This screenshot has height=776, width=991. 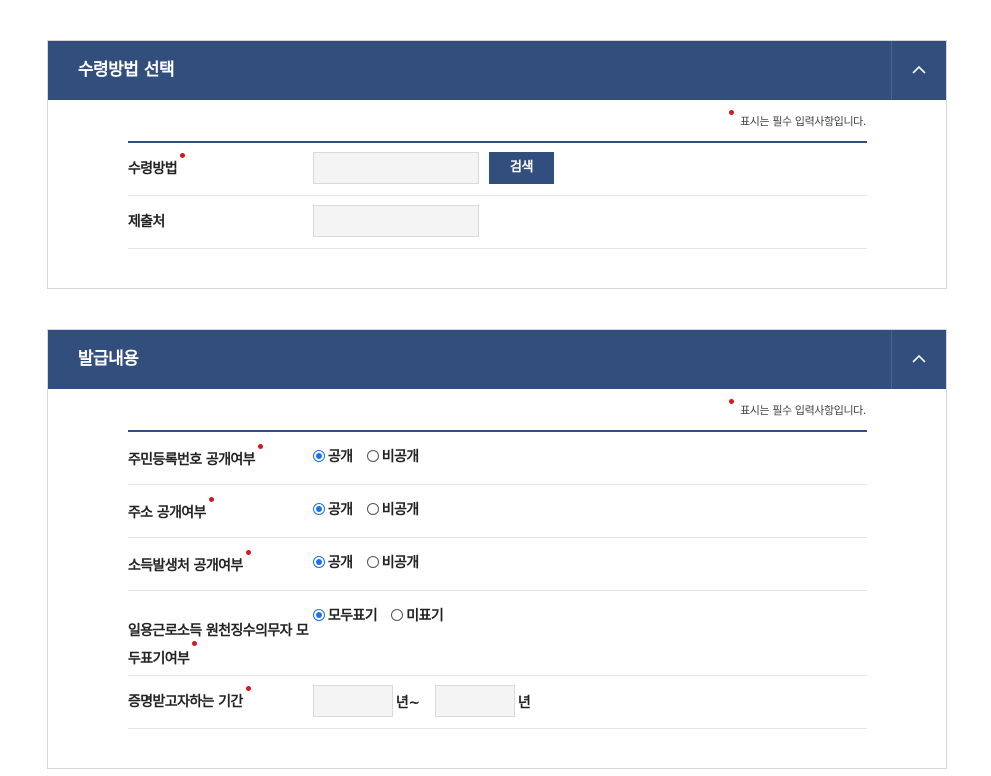 I want to click on submit-to-input, so click(x=396, y=221).